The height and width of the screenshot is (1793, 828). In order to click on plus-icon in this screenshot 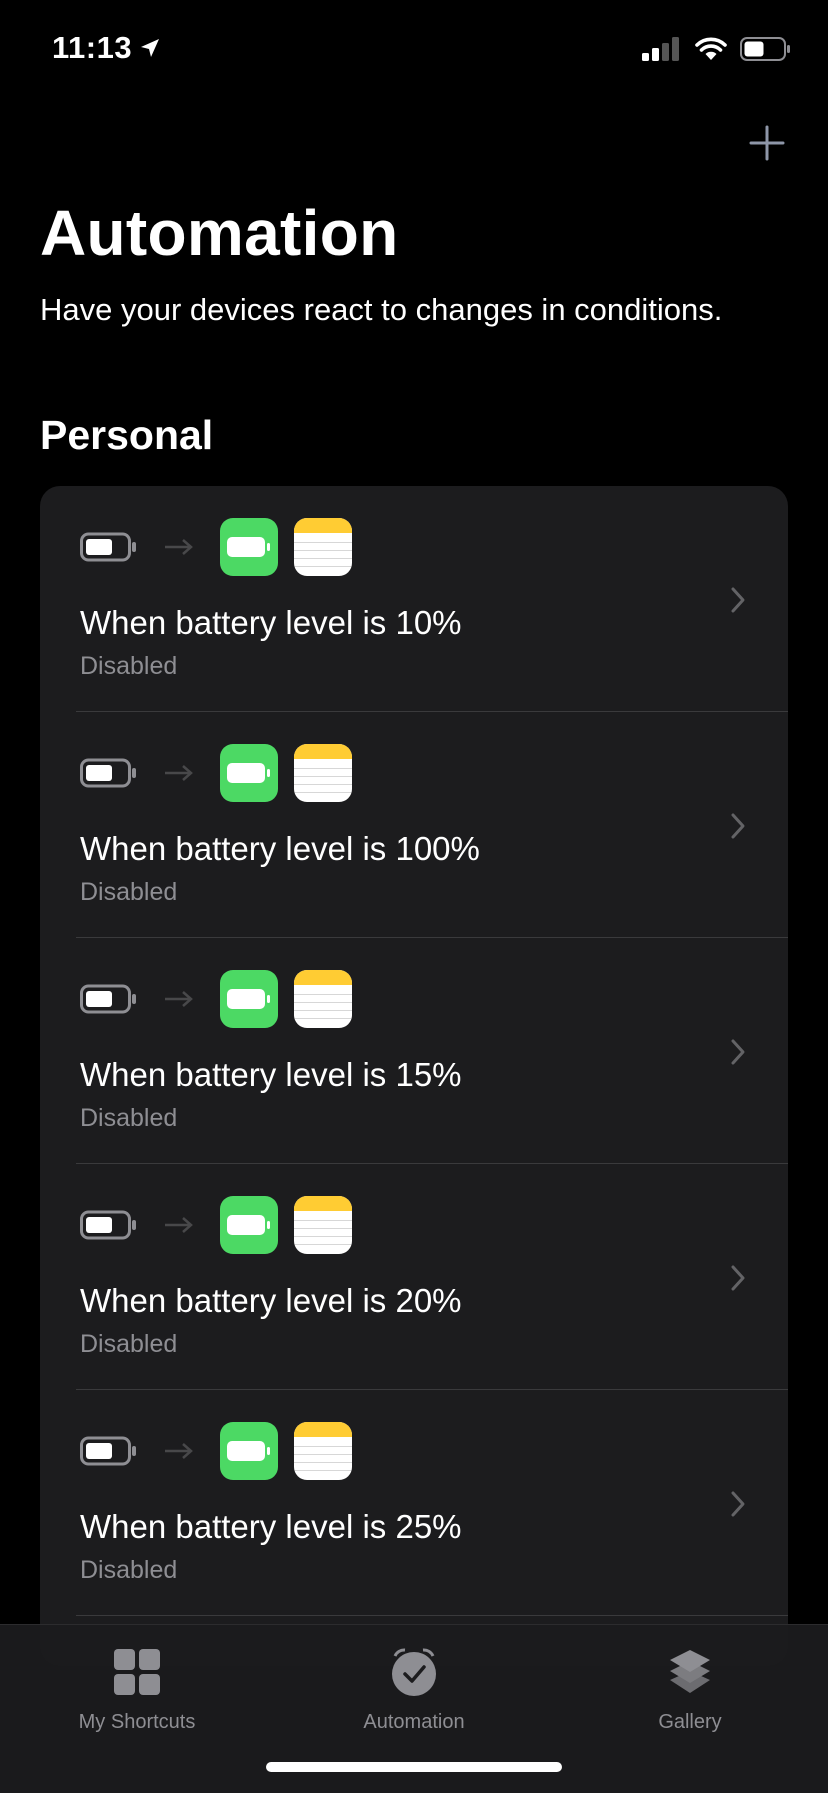, I will do `click(767, 143)`.